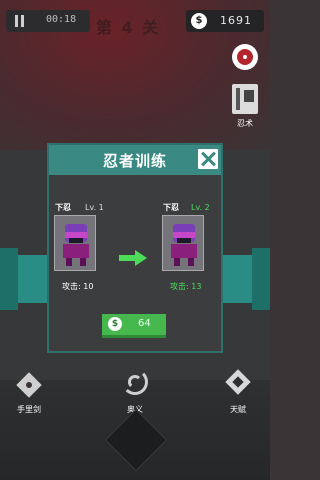 Image resolution: width=320 pixels, height=480 pixels. I want to click on stage-label: 第 4 关, so click(128, 27).